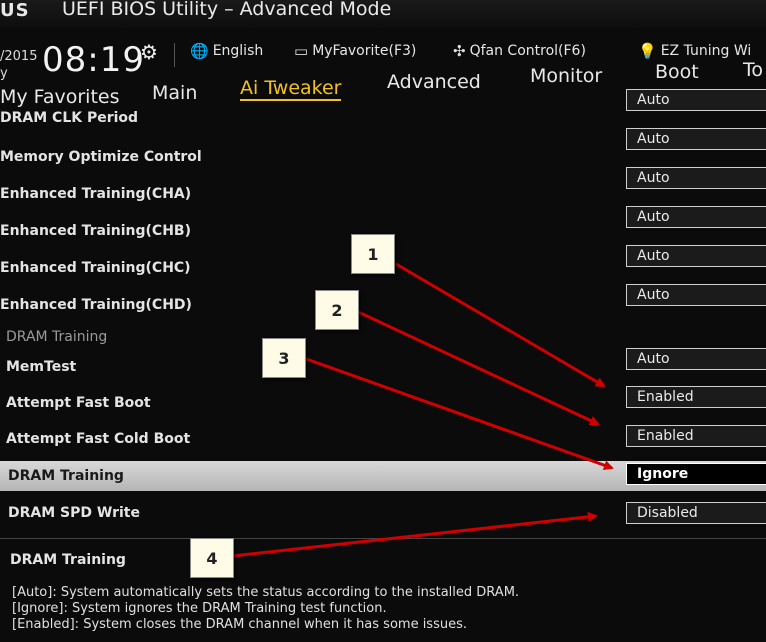 The width and height of the screenshot is (766, 642). What do you see at coordinates (212, 558) in the screenshot?
I see `callout-4: 4` at bounding box center [212, 558].